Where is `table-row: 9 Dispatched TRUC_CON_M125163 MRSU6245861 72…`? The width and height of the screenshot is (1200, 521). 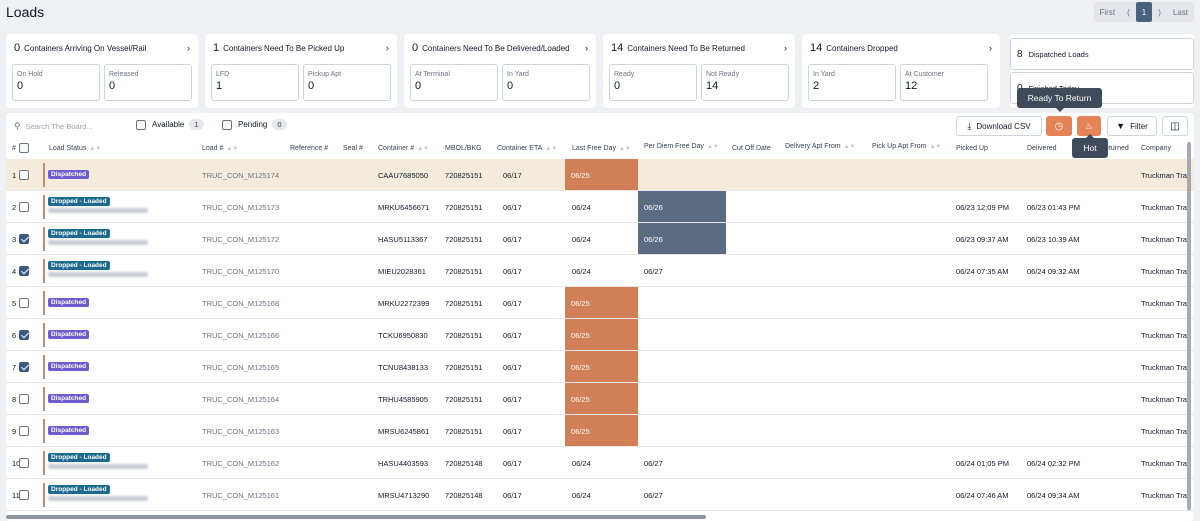 table-row: 9 Dispatched TRUC_CON_M125163 MRSU6245861 72… is located at coordinates (600, 431).